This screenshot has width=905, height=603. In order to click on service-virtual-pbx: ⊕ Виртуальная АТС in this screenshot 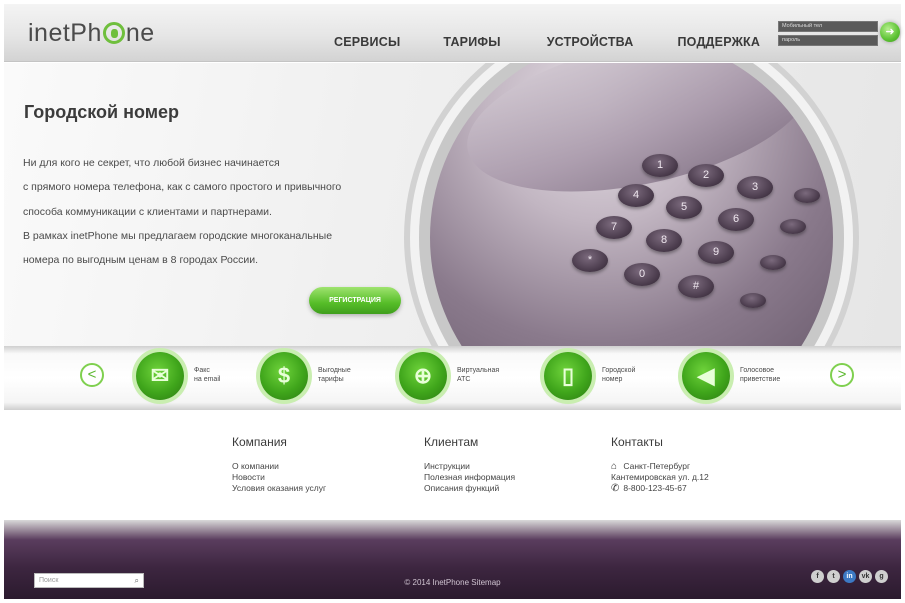, I will do `click(459, 378)`.